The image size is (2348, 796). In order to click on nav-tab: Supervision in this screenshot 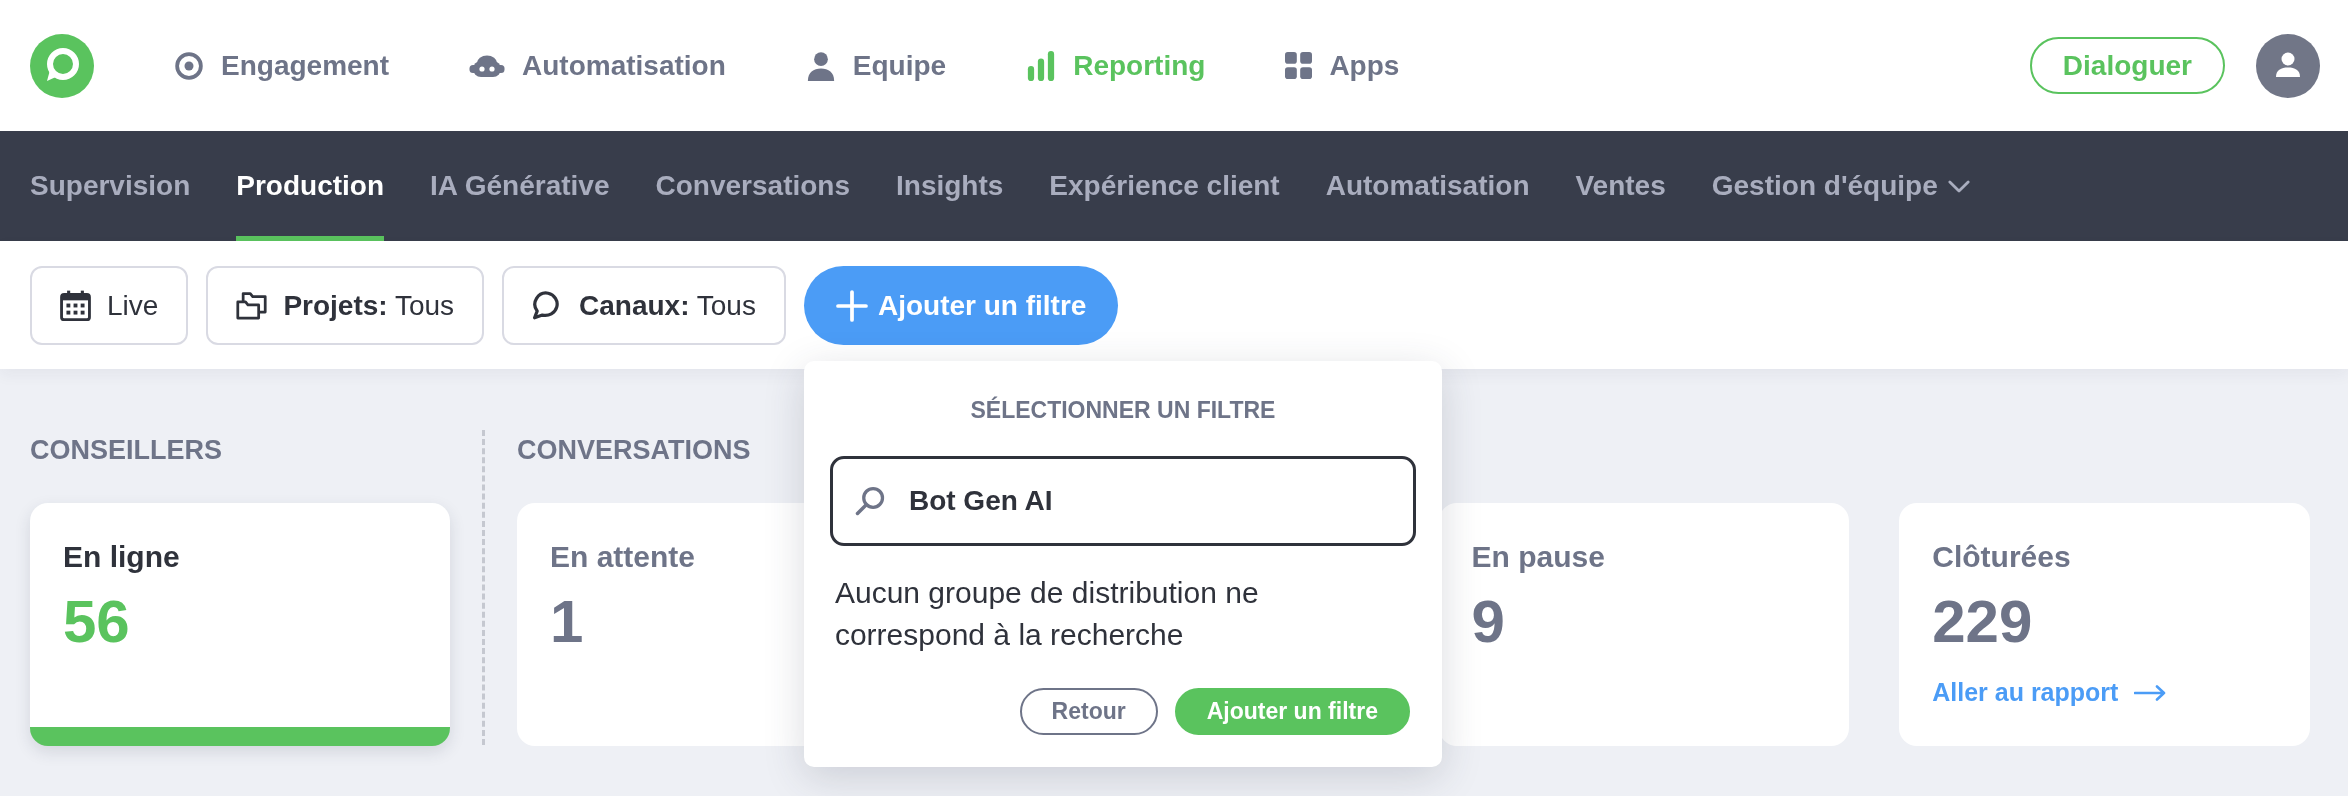, I will do `click(110, 186)`.